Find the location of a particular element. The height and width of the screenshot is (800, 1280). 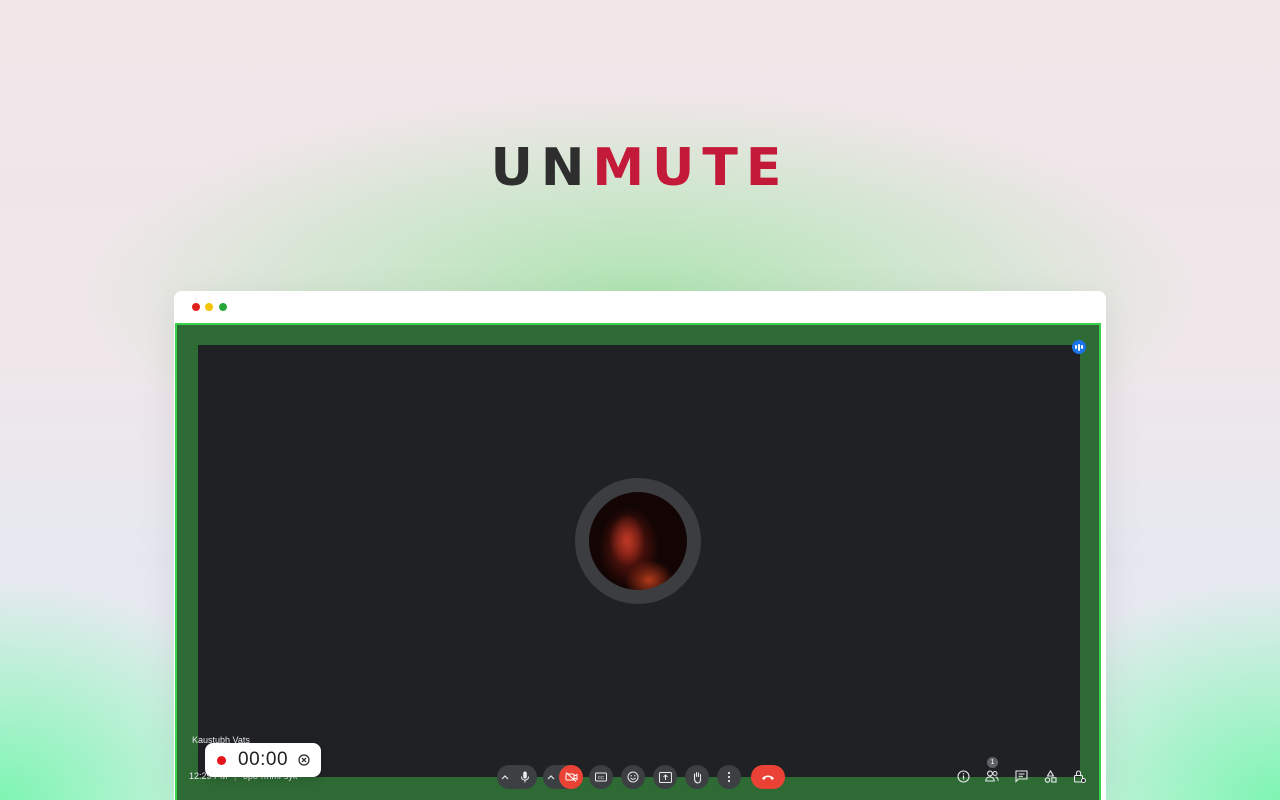

people-icon: 1 is located at coordinates (992, 771).